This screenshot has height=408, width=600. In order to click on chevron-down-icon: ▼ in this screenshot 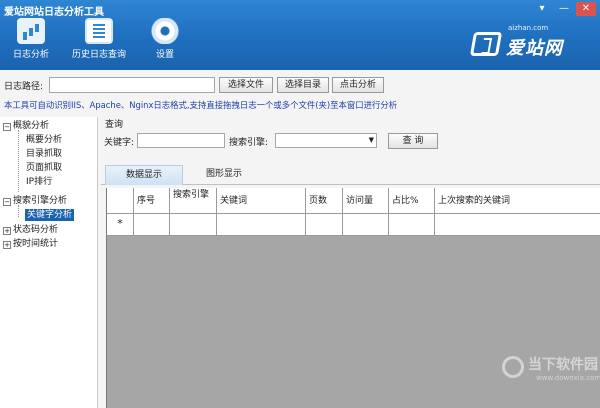, I will do `click(371, 140)`.